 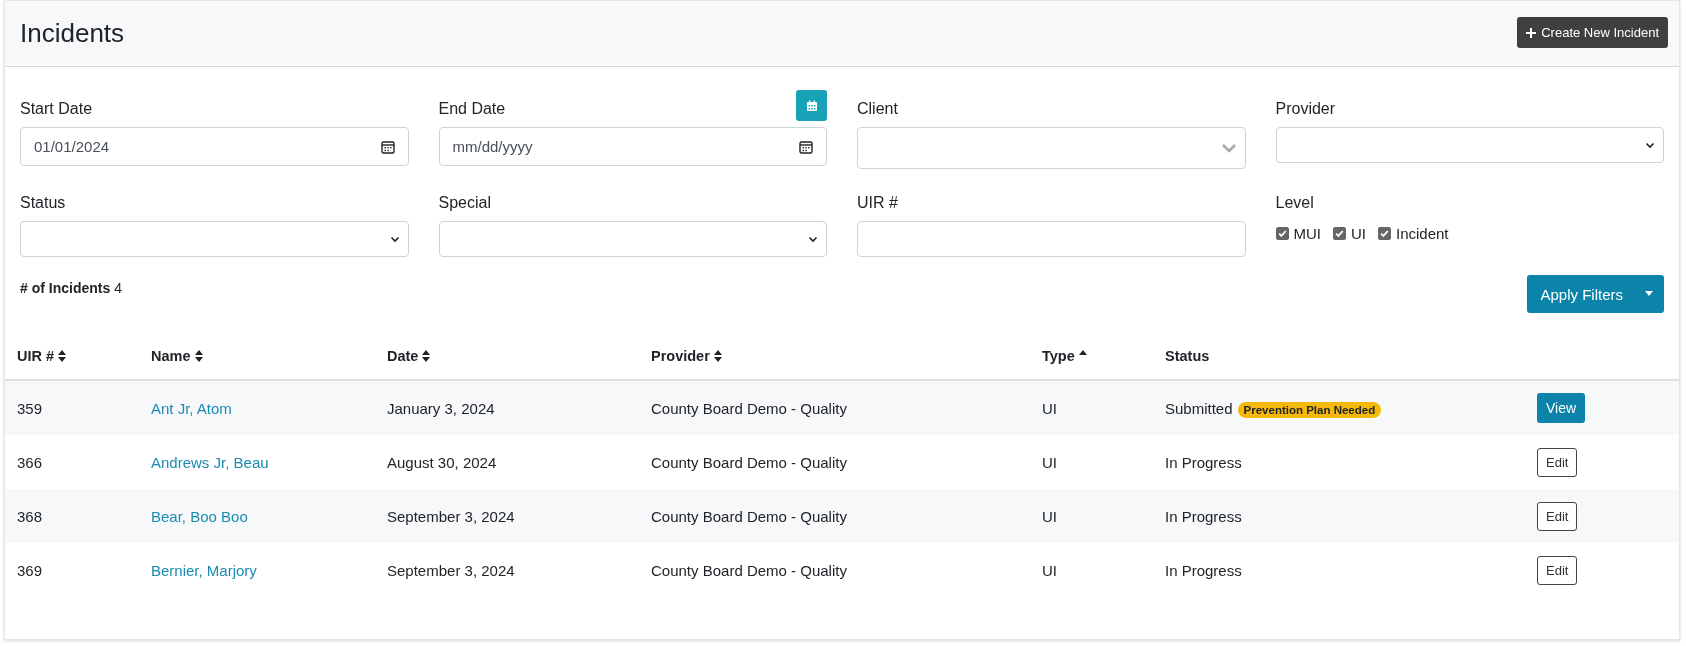 I want to click on checkbox-label: Incident, so click(x=1422, y=233).